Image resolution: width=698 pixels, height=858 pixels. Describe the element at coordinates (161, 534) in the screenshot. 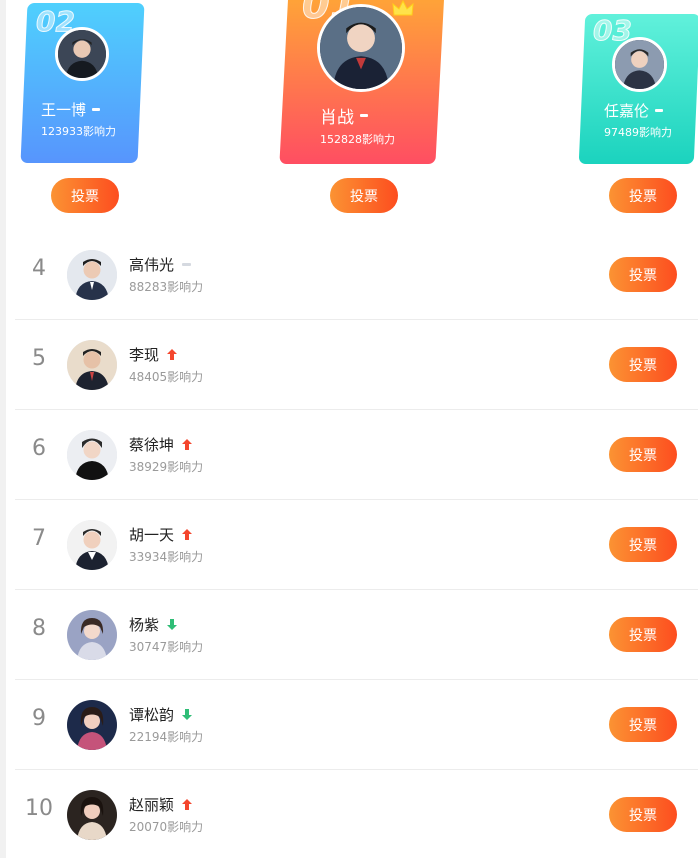

I see `item-name: 胡一天` at that location.